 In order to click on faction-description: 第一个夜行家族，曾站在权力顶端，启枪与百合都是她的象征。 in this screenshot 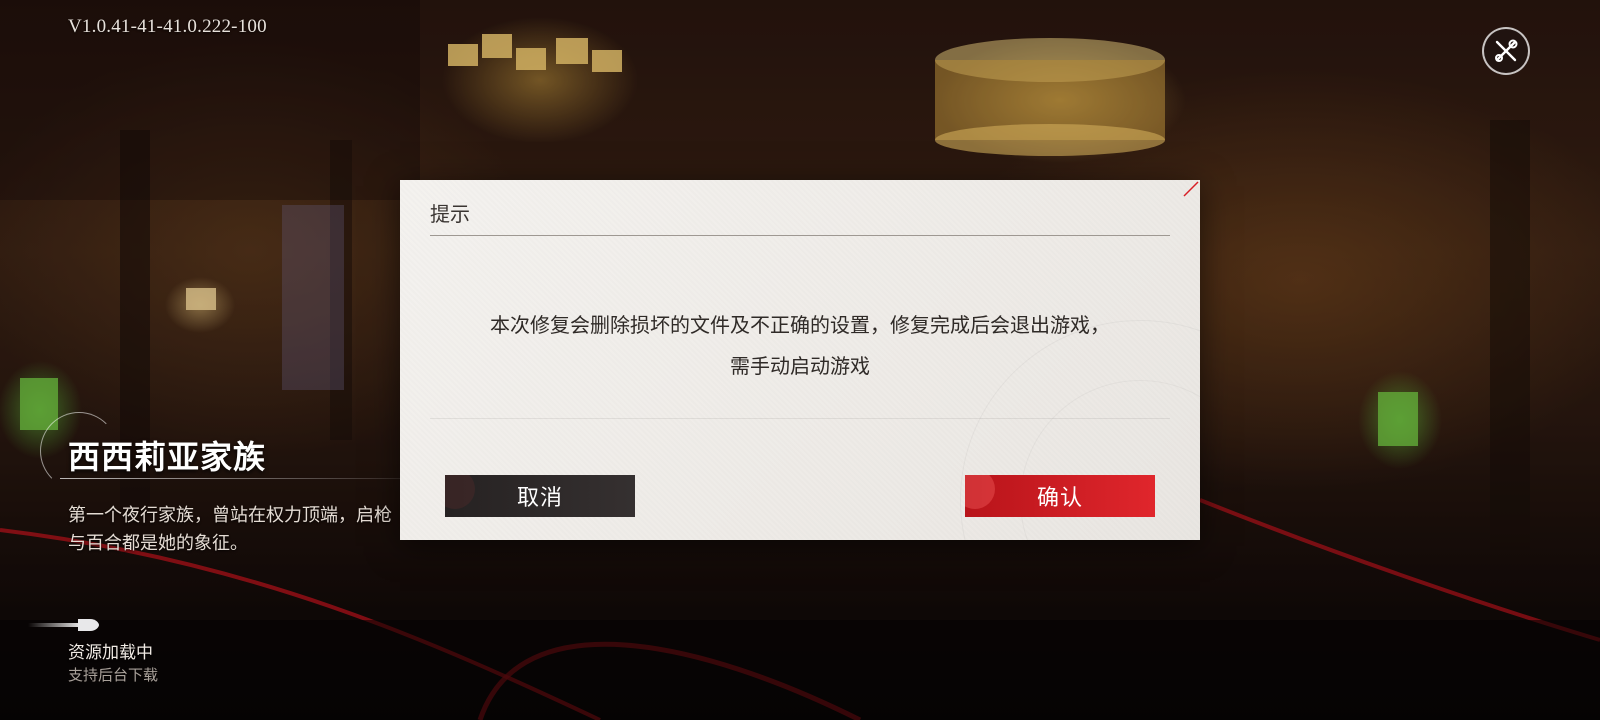, I will do `click(230, 529)`.